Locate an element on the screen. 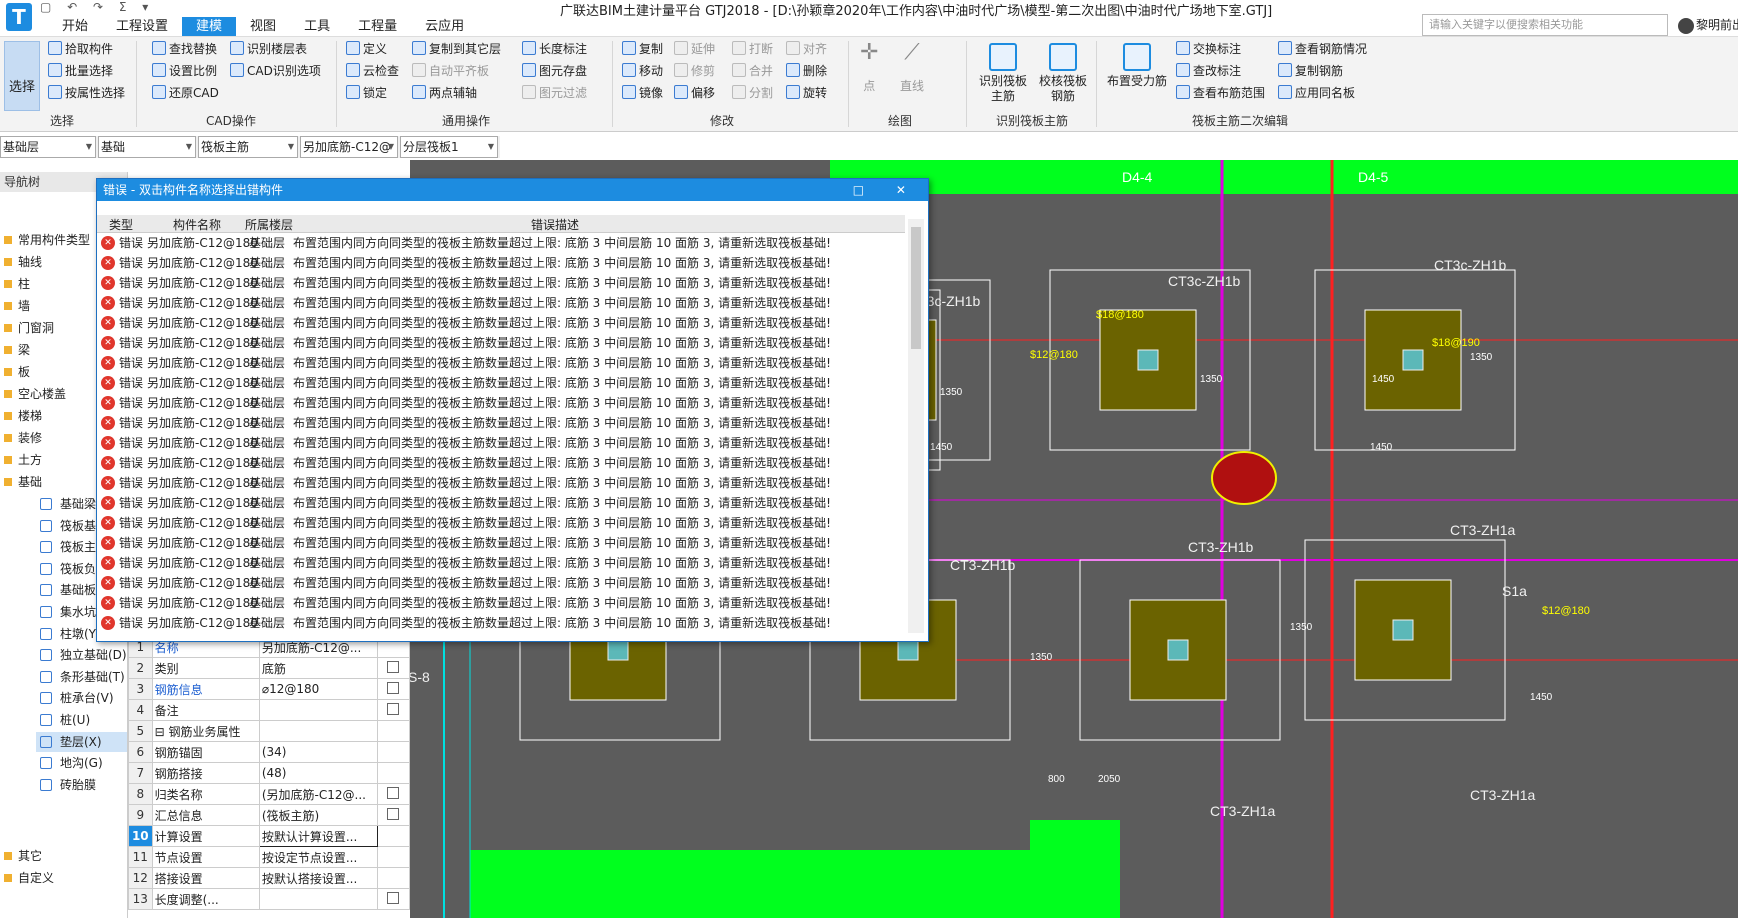 The width and height of the screenshot is (1738, 918). identify-raft-rebar-button: 识别筏板主筋 is located at coordinates (1003, 73).